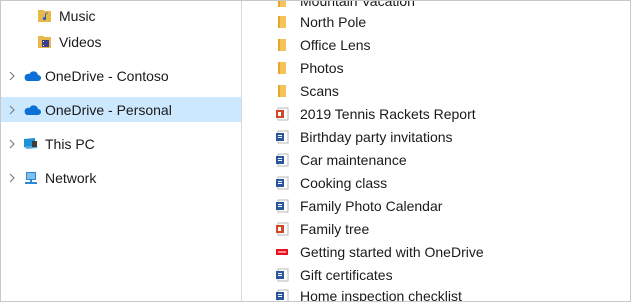  Describe the element at coordinates (335, 45) in the screenshot. I see `file-name: Office Lens` at that location.